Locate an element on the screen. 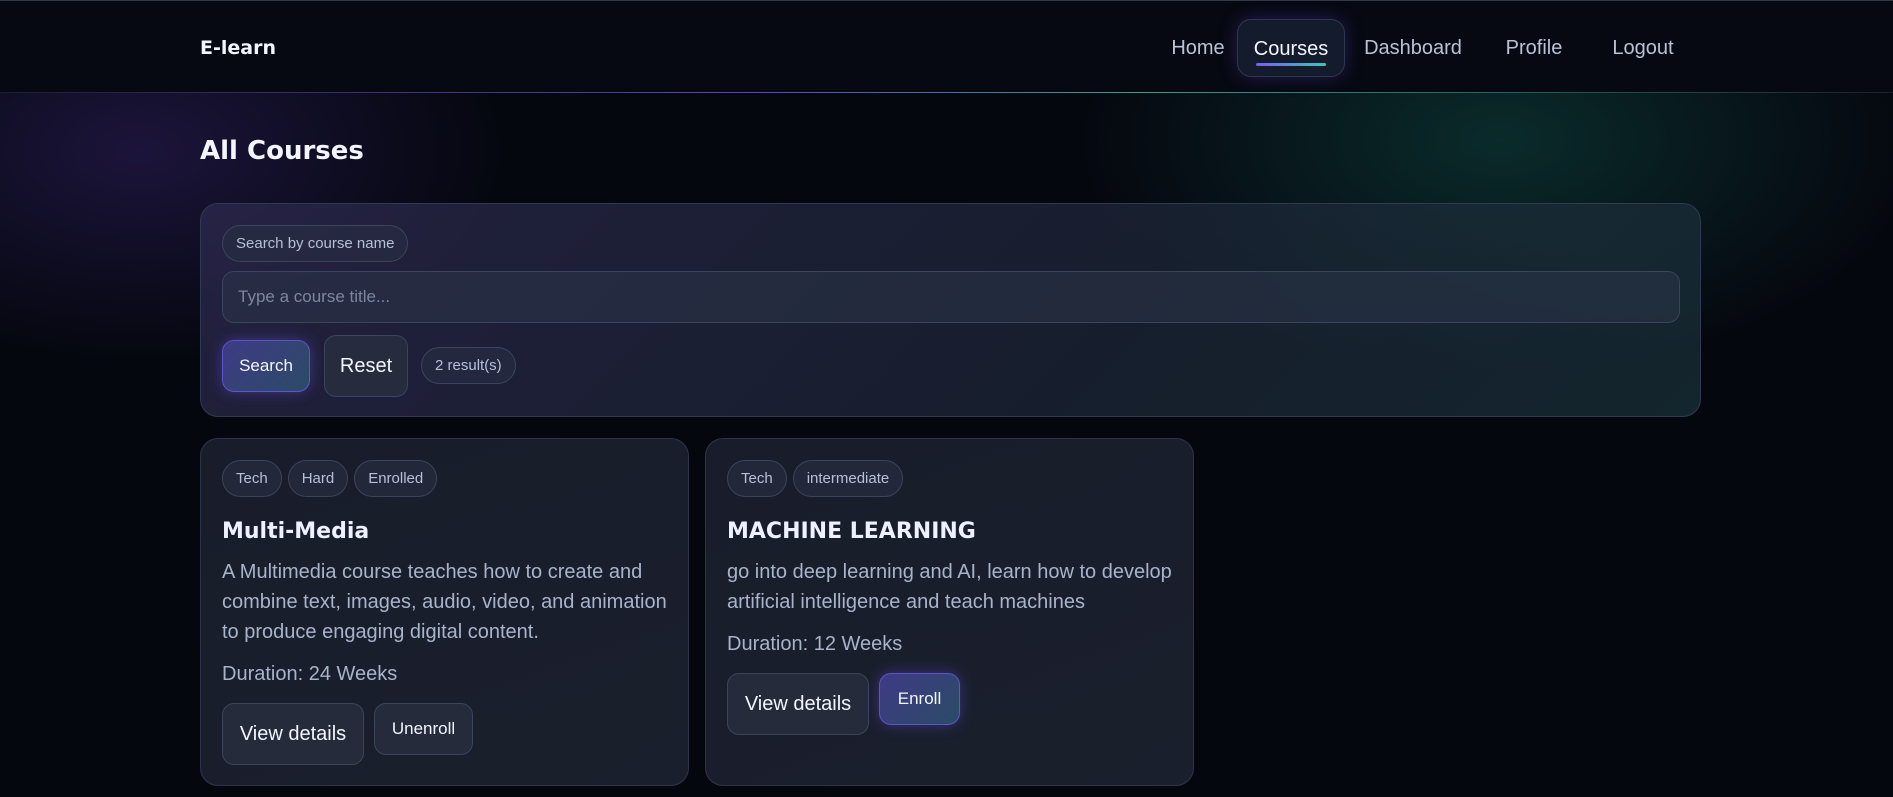 The image size is (1893, 797). nav-item-courses: Courses is located at coordinates (1291, 48).